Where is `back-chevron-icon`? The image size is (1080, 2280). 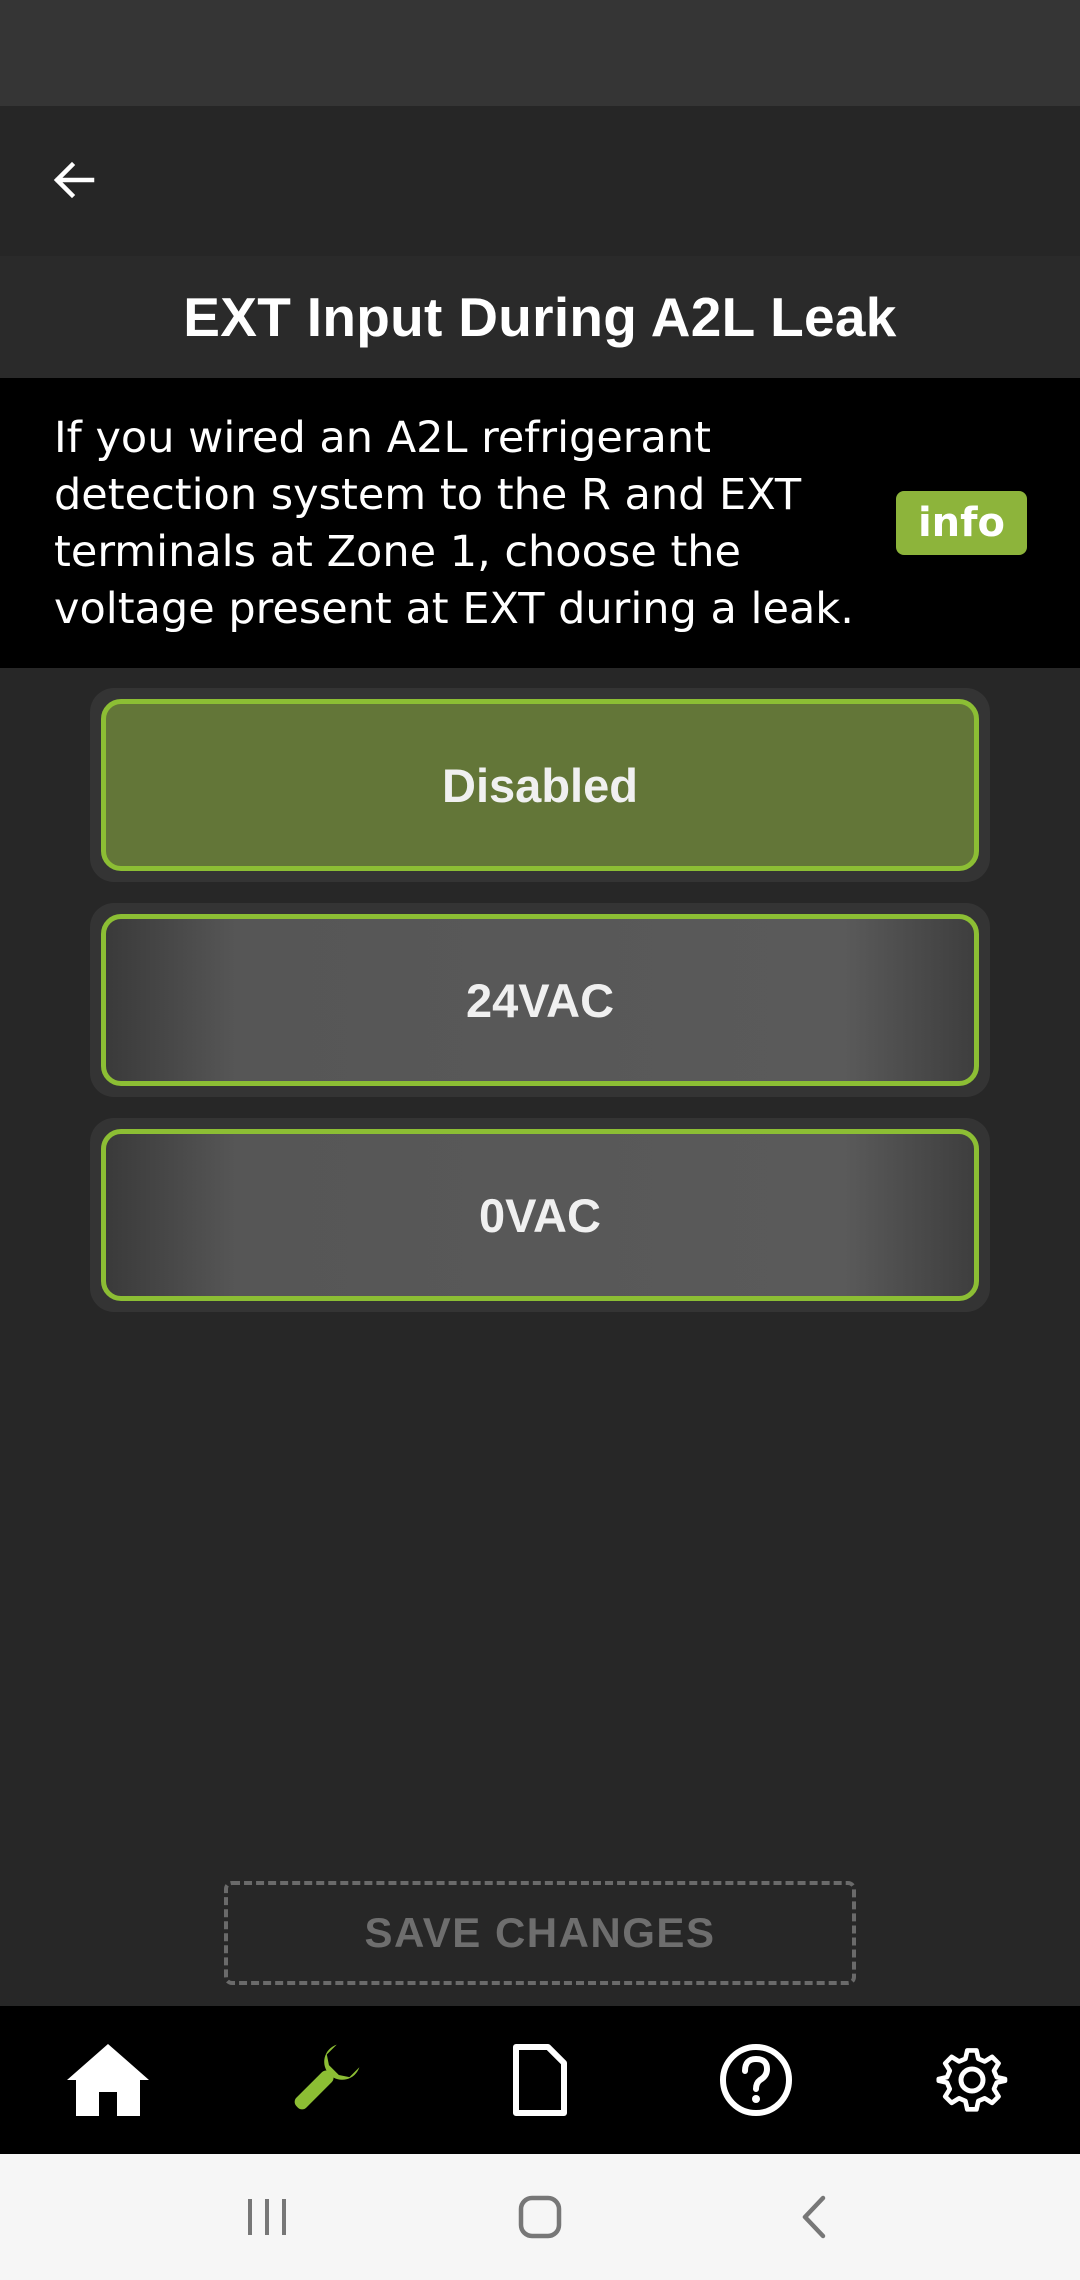 back-chevron-icon is located at coordinates (814, 2217).